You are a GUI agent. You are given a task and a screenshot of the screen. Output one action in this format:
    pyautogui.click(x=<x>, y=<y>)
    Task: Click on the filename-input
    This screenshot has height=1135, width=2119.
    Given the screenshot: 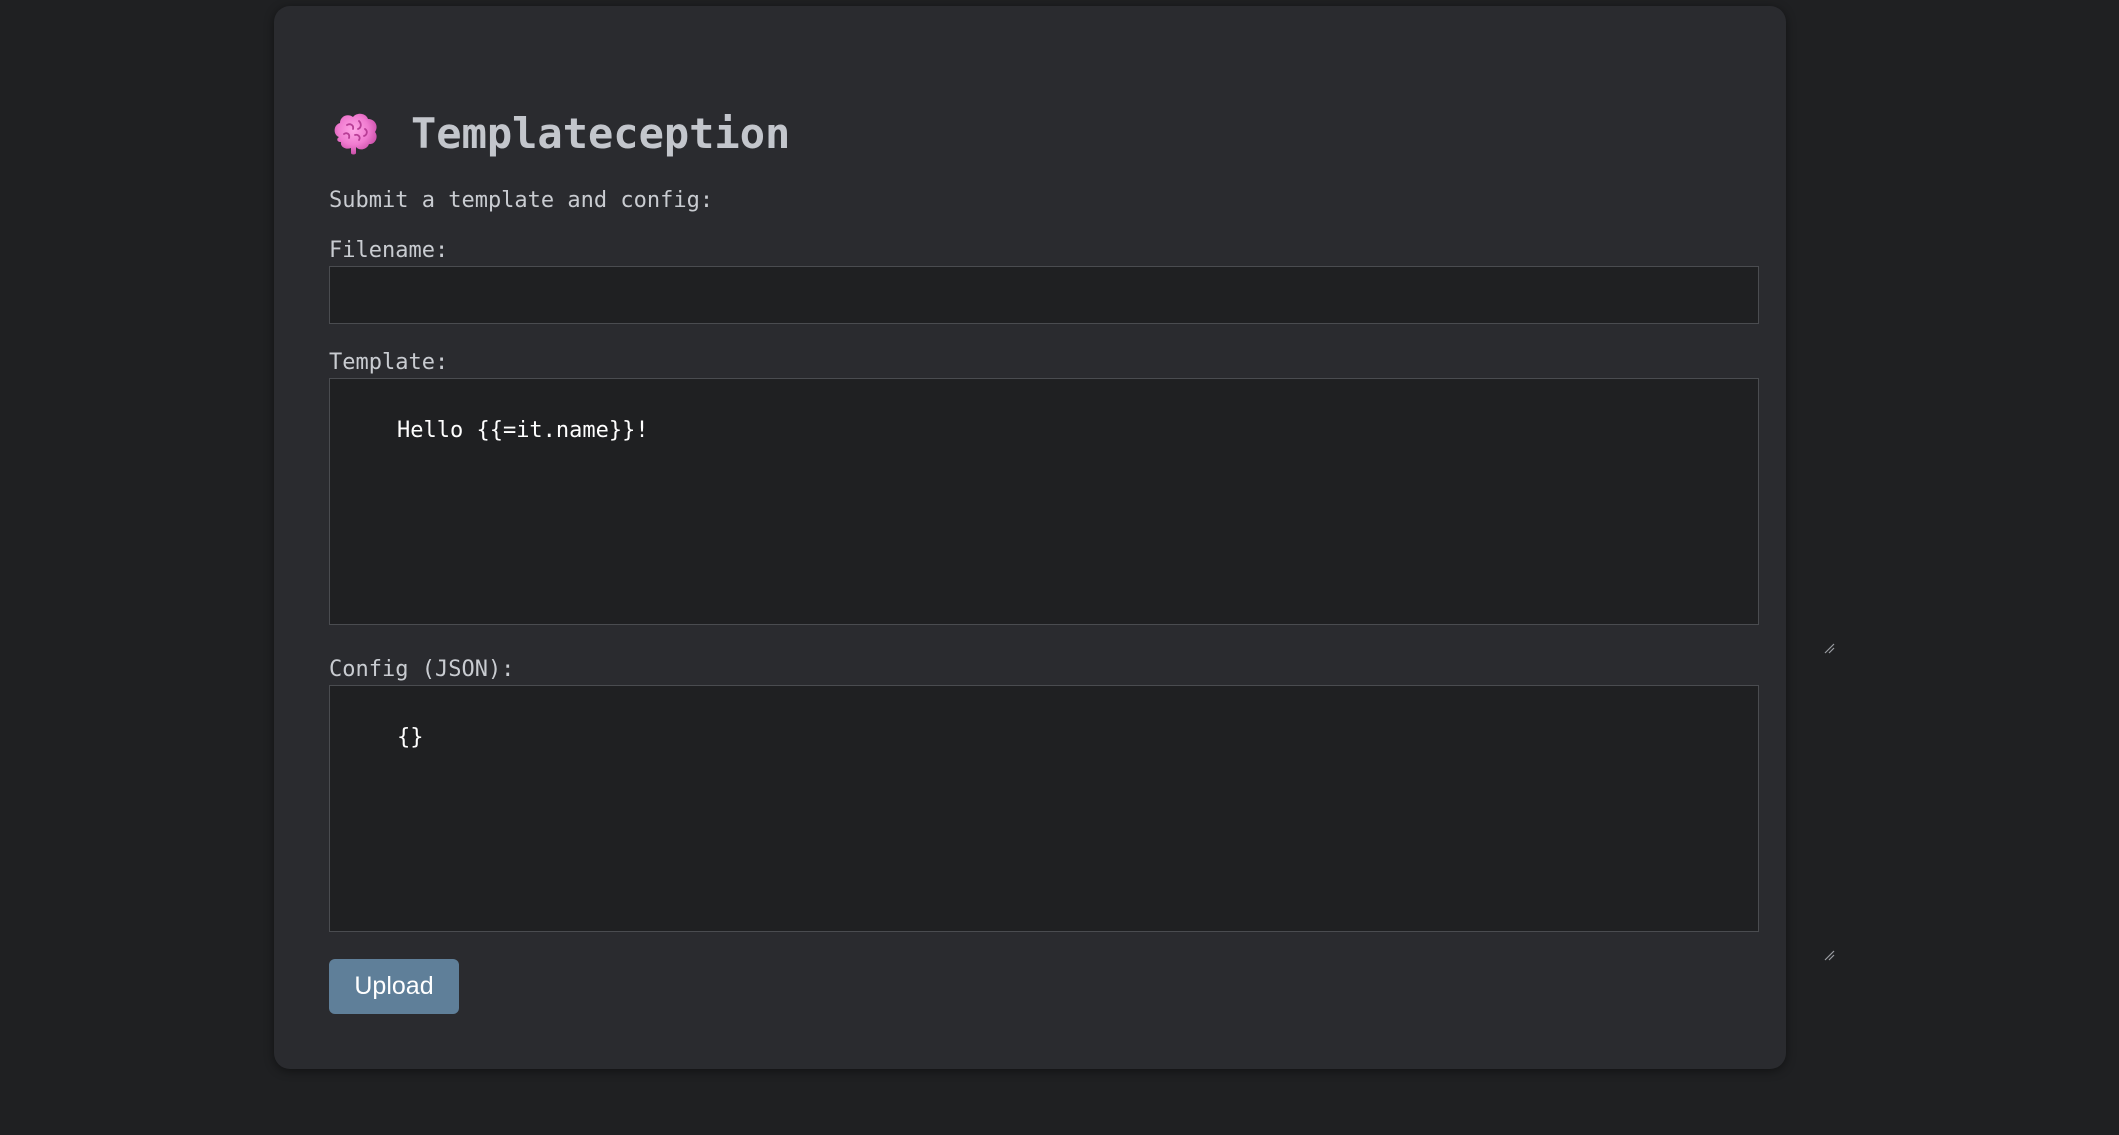 What is the action you would take?
    pyautogui.click(x=1044, y=295)
    